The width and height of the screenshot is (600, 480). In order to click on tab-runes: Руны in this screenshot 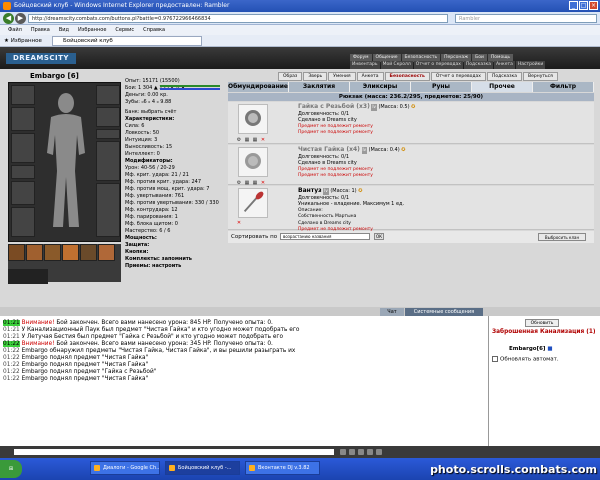, I will do `click(441, 87)`.